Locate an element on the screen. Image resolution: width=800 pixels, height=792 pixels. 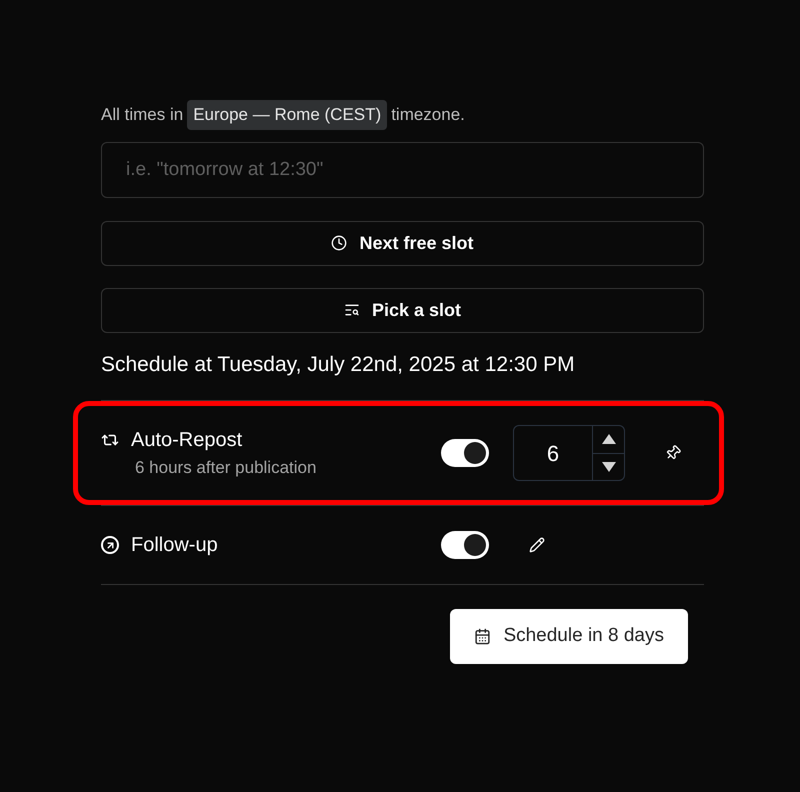
option-title: Auto-Repost is located at coordinates (186, 441).